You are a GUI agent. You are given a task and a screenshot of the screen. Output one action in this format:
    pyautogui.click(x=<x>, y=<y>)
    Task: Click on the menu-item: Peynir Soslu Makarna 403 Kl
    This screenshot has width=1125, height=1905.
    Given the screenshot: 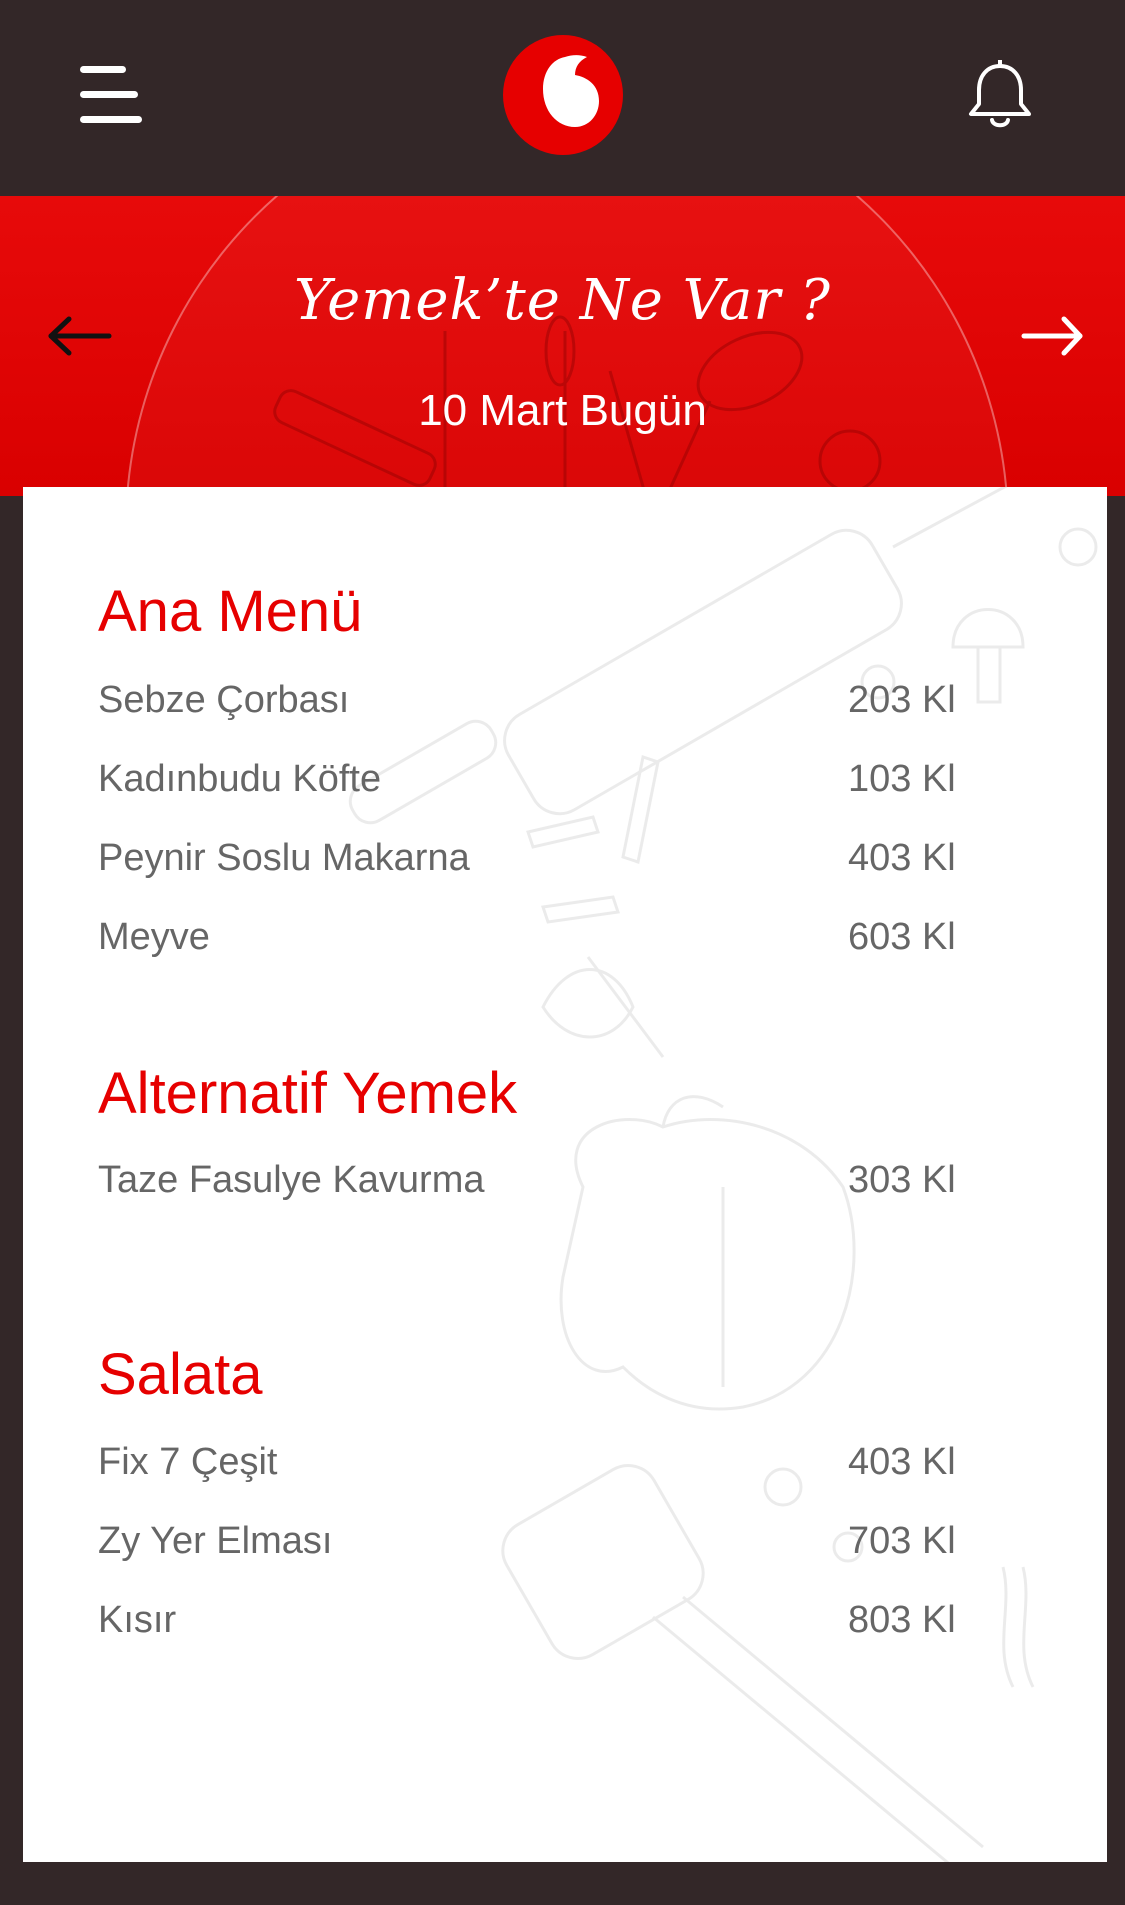 What is the action you would take?
    pyautogui.click(x=548, y=858)
    